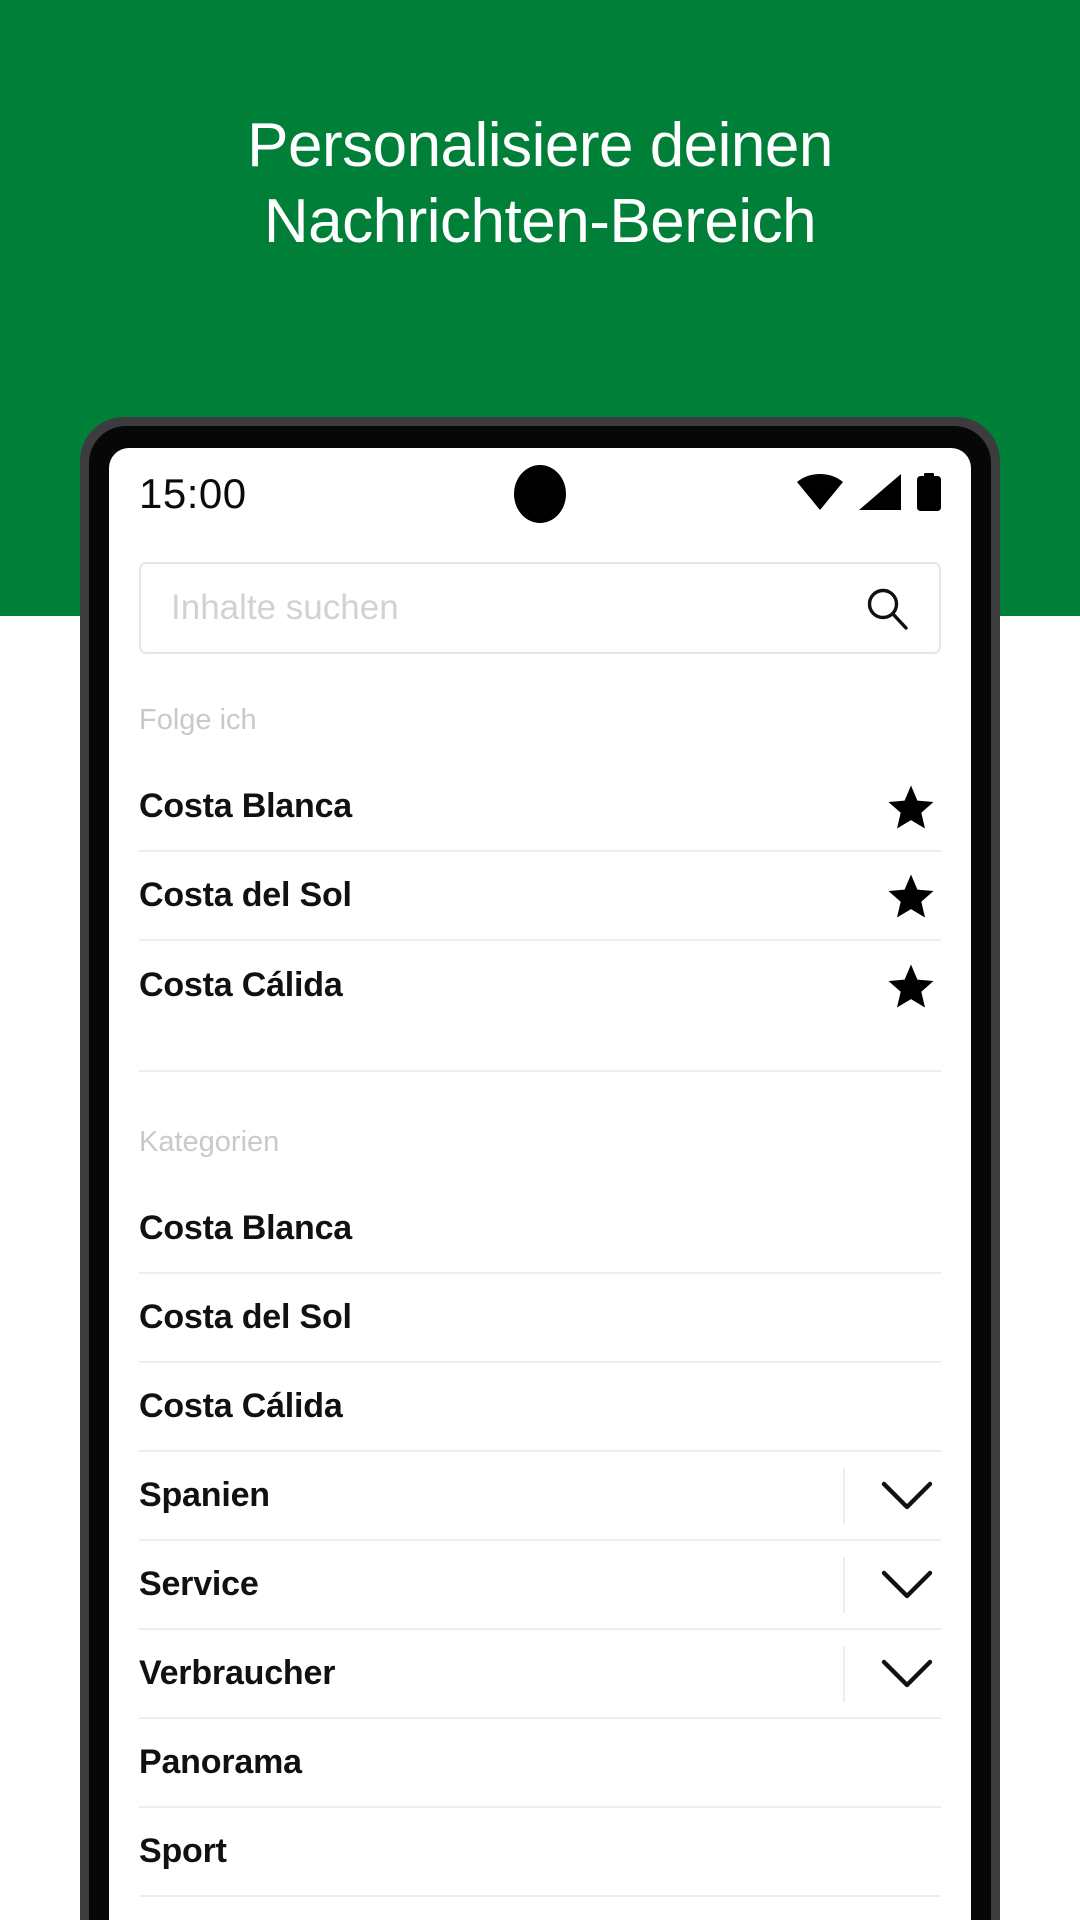  What do you see at coordinates (929, 494) in the screenshot?
I see `battery-icon` at bounding box center [929, 494].